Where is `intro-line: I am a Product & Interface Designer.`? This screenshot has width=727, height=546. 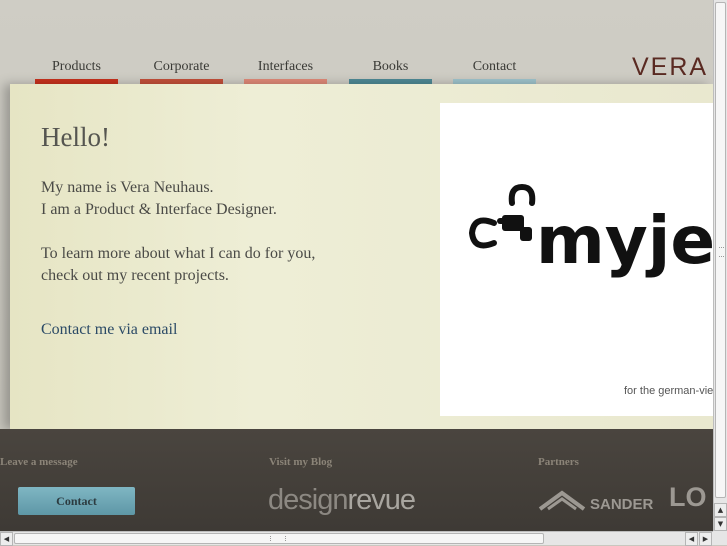 intro-line: I am a Product & Interface Designer. is located at coordinates (159, 209).